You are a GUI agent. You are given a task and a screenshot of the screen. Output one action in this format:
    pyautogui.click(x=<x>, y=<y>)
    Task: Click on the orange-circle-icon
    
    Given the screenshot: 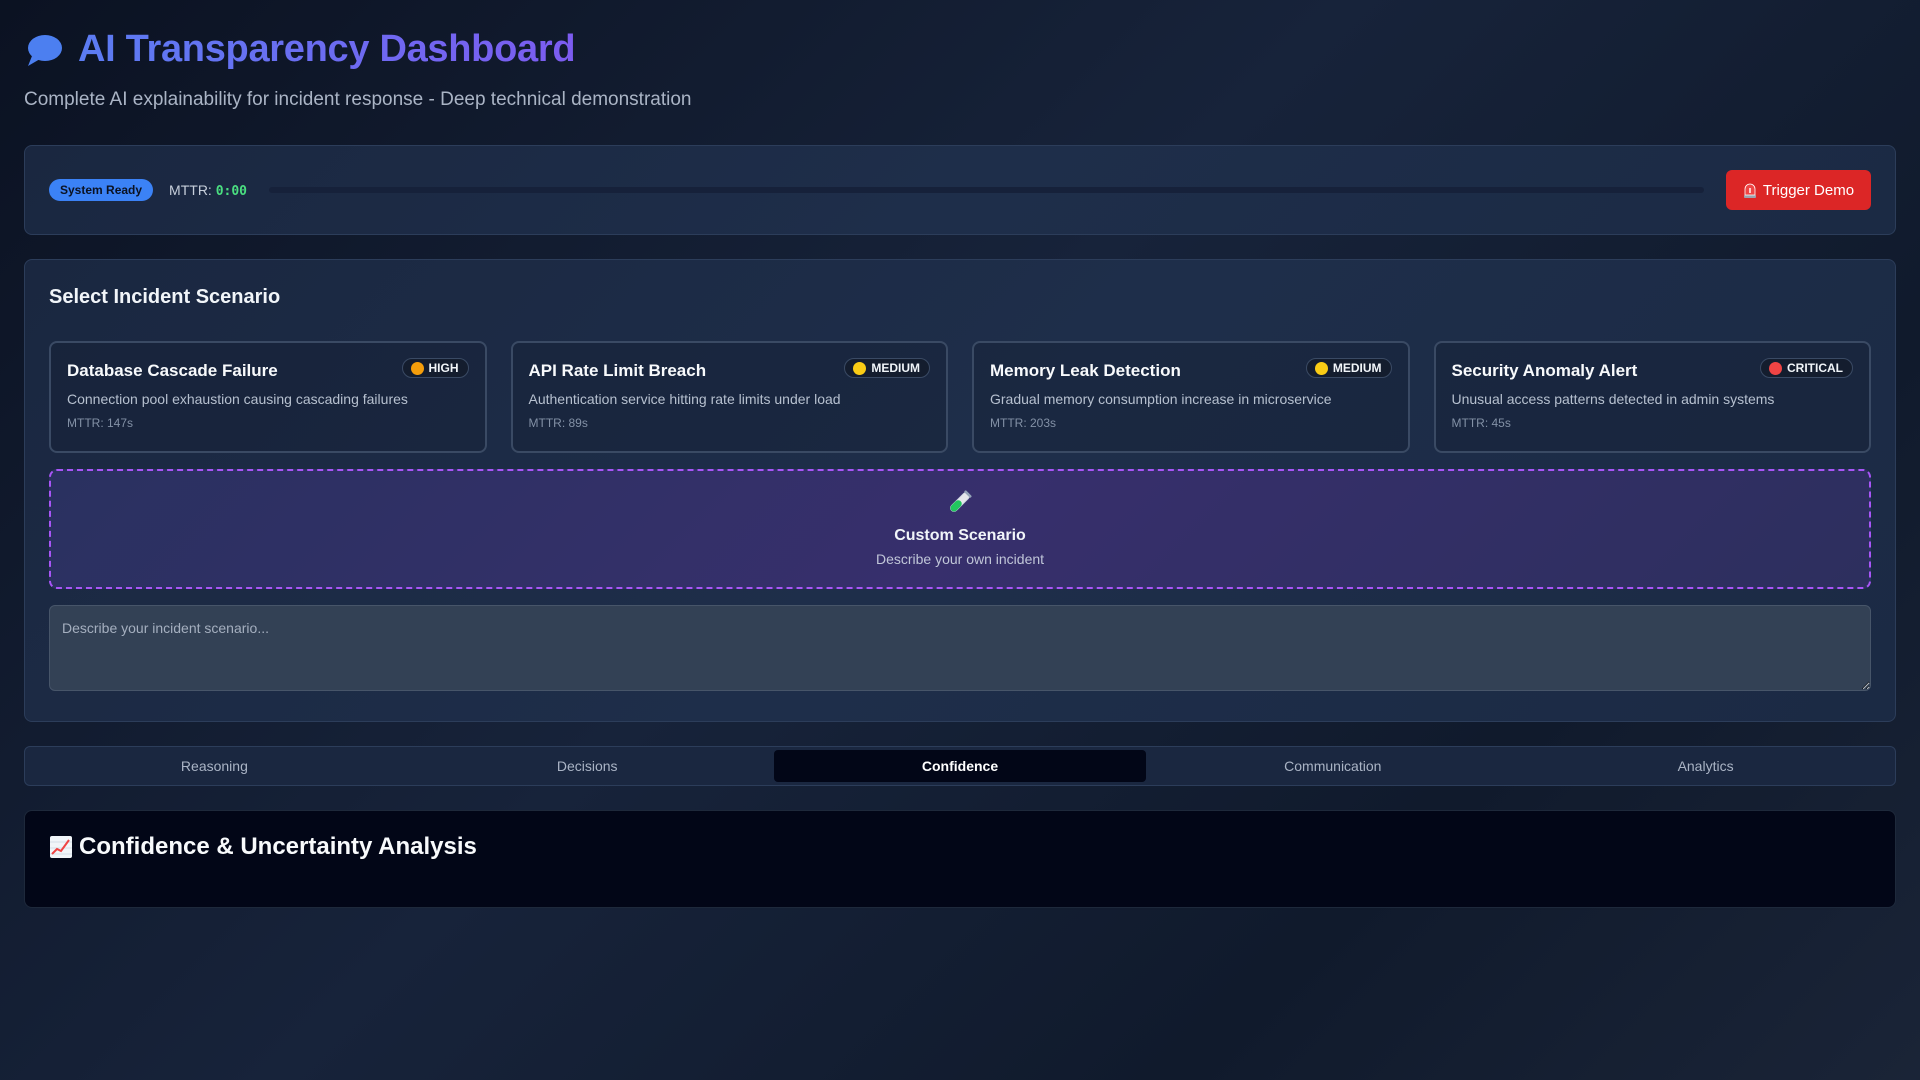 What is the action you would take?
    pyautogui.click(x=417, y=368)
    